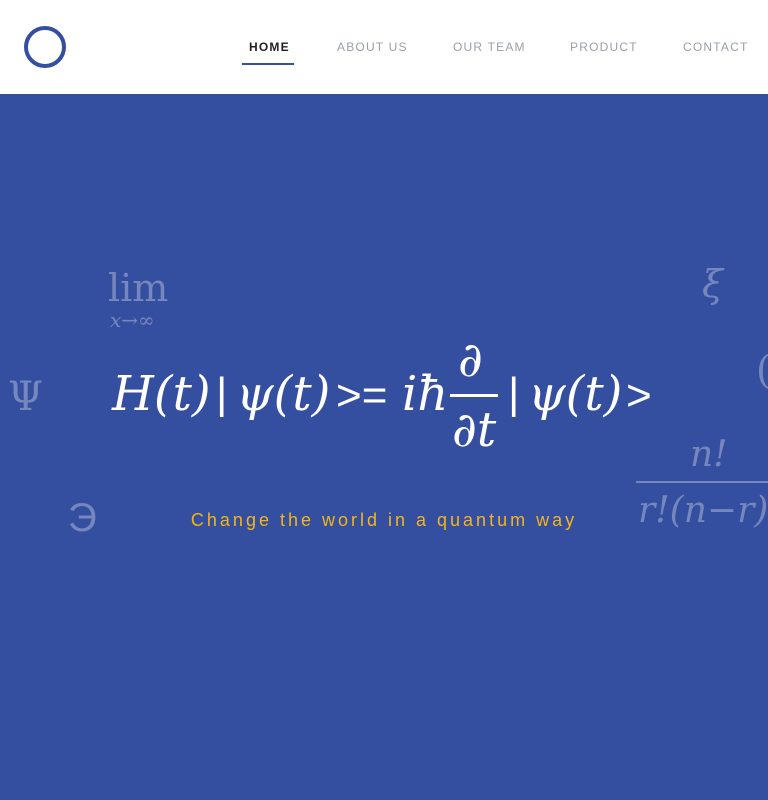 The width and height of the screenshot is (768, 800). I want to click on eq-bar-2: |, so click(514, 393).